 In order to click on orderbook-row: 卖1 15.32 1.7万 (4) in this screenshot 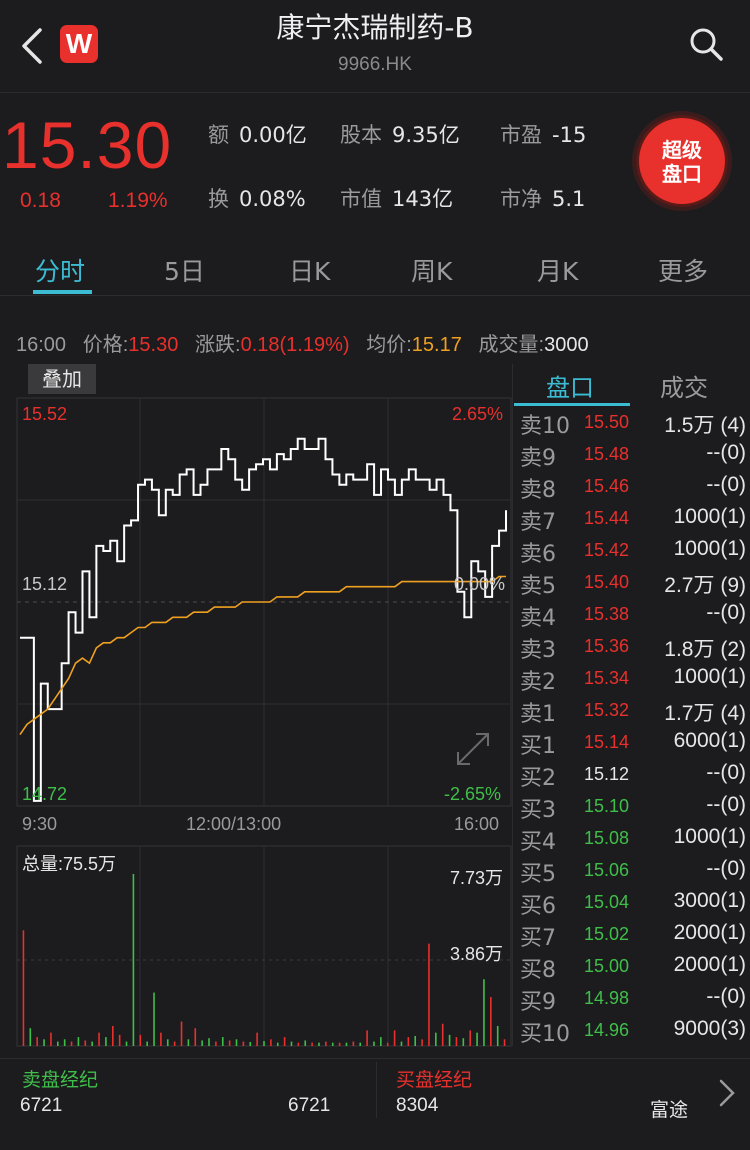, I will do `click(632, 712)`.